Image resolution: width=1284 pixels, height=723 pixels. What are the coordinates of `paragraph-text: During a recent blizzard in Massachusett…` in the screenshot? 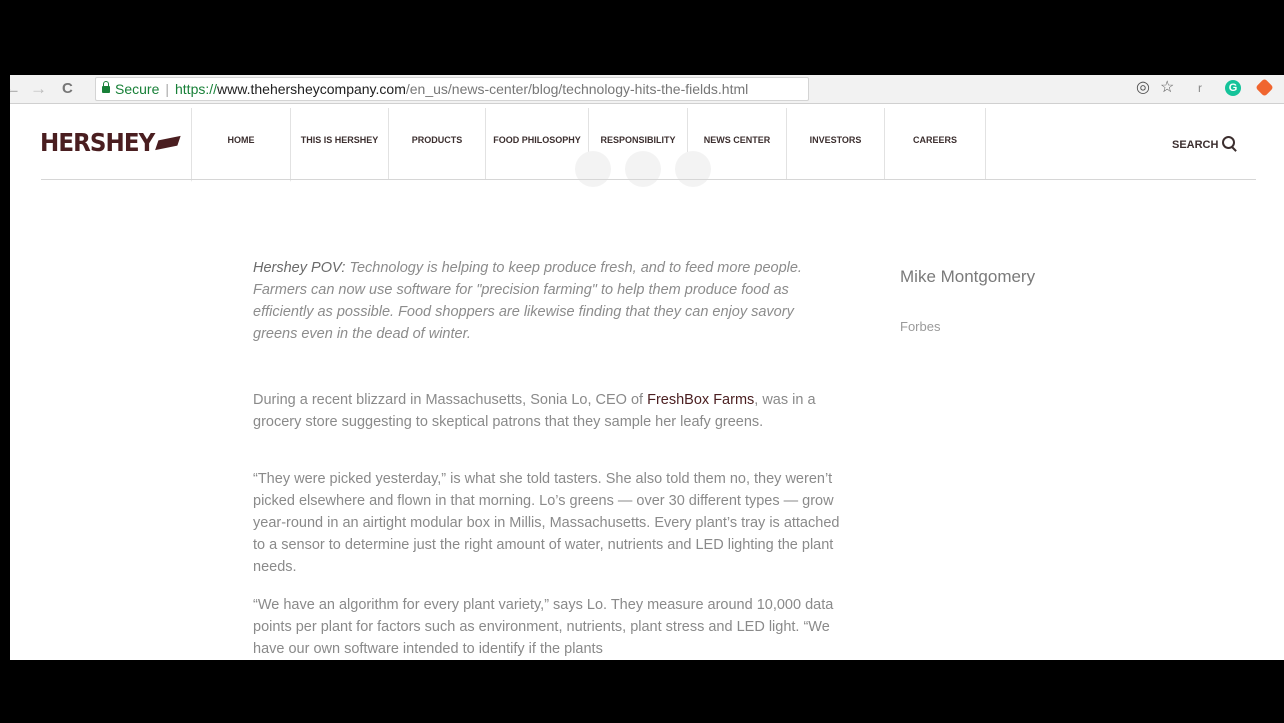 It's located at (450, 400).